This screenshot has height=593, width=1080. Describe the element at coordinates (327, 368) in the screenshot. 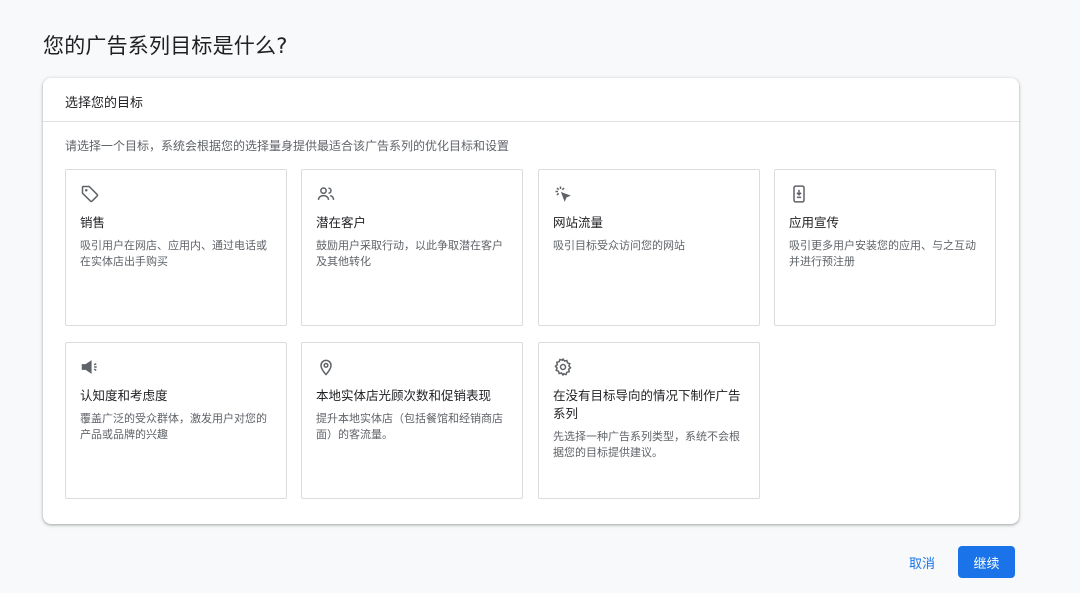

I see `location-pin-icon` at that location.